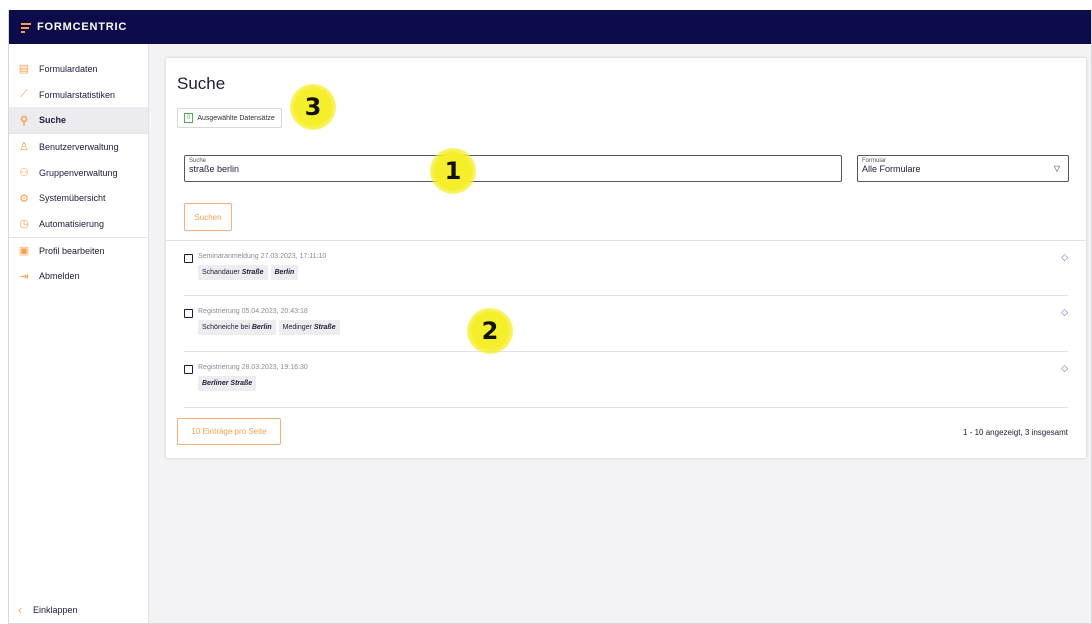 The height and width of the screenshot is (624, 1092). I want to click on row-meta: Registrierung 05.04.2023, 20:43:18, so click(253, 311).